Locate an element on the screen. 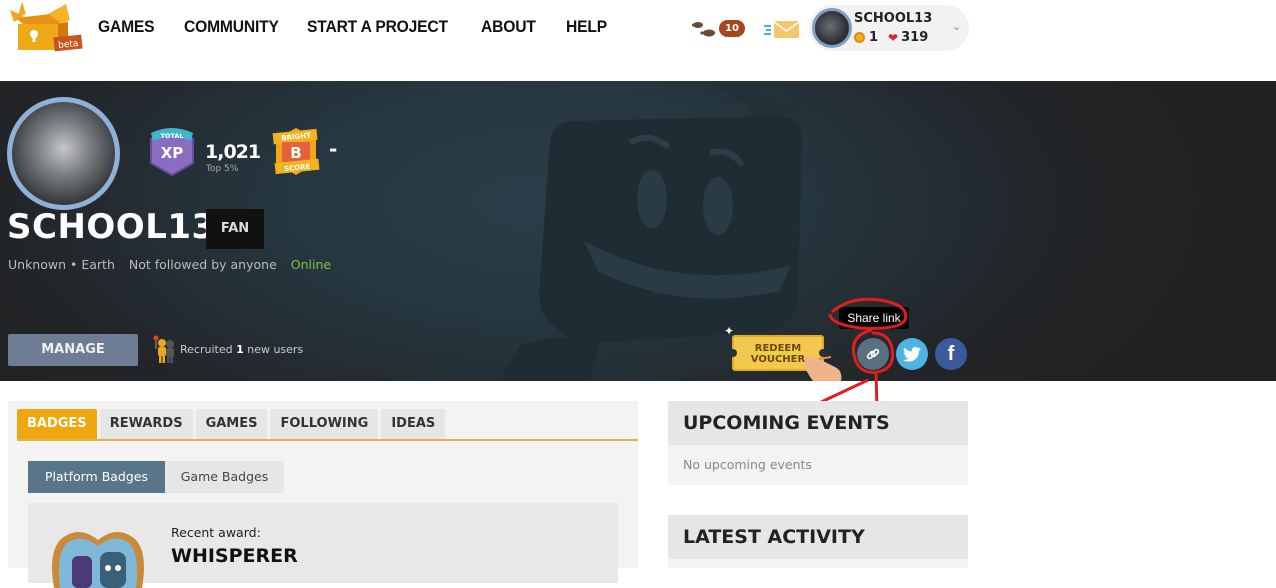 This screenshot has width=1276, height=588. upcoming-events-panel: UPCOMING EVENTS No upcoming events is located at coordinates (818, 443).